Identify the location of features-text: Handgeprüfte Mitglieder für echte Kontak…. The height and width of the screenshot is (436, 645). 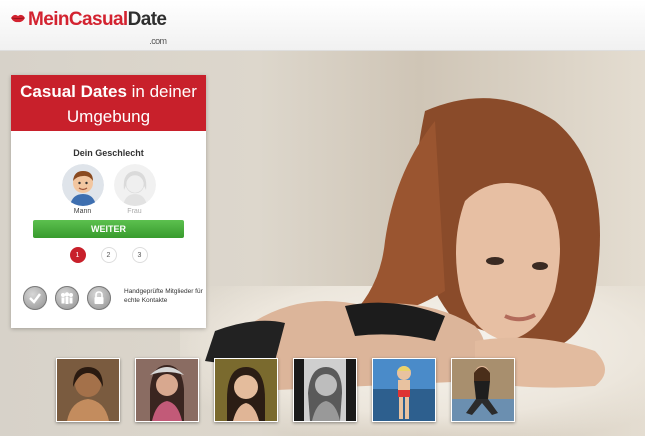
(163, 296).